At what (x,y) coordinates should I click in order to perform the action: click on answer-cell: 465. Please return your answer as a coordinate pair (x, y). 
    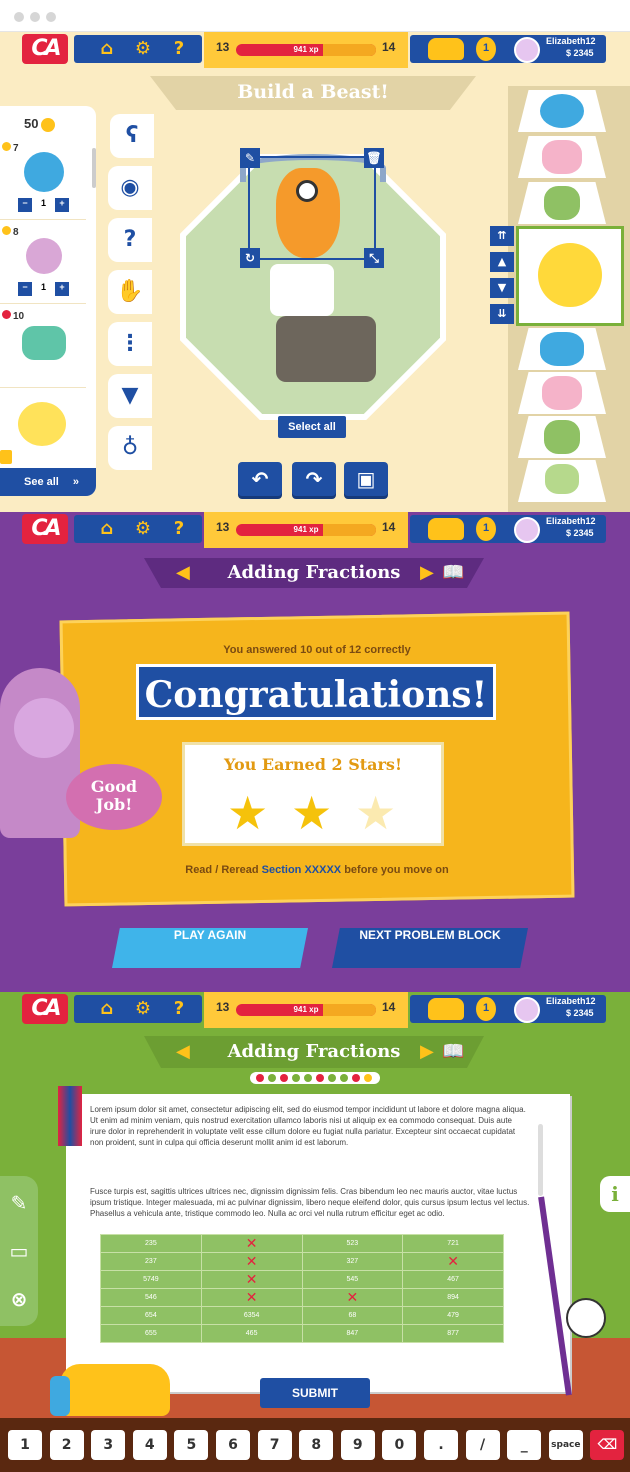
    Looking at the image, I should click on (251, 1333).